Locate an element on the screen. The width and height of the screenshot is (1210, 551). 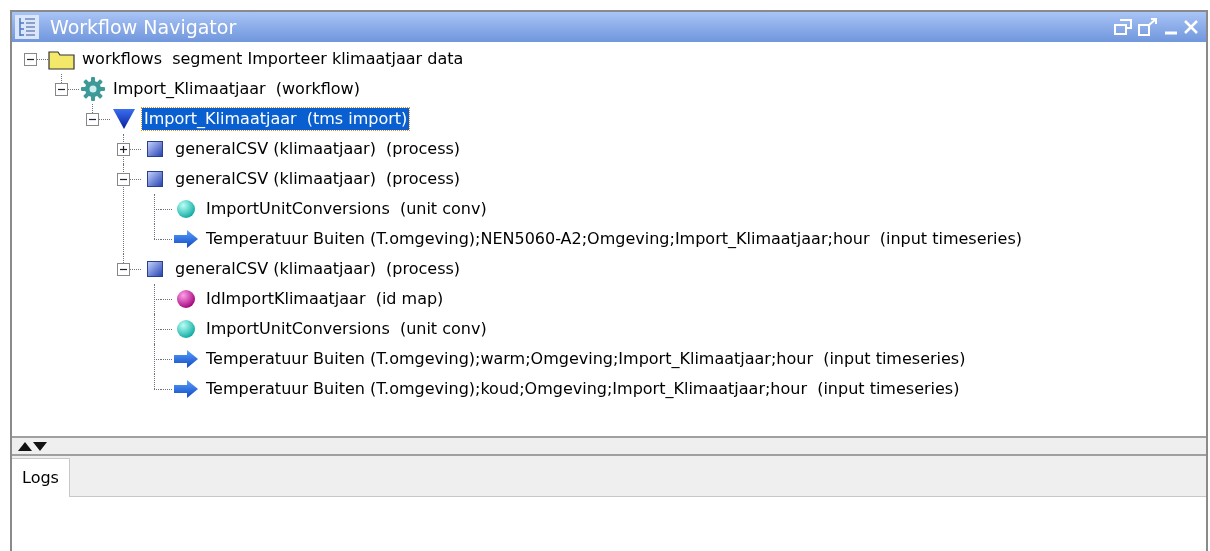
gear-icon is located at coordinates (93, 89).